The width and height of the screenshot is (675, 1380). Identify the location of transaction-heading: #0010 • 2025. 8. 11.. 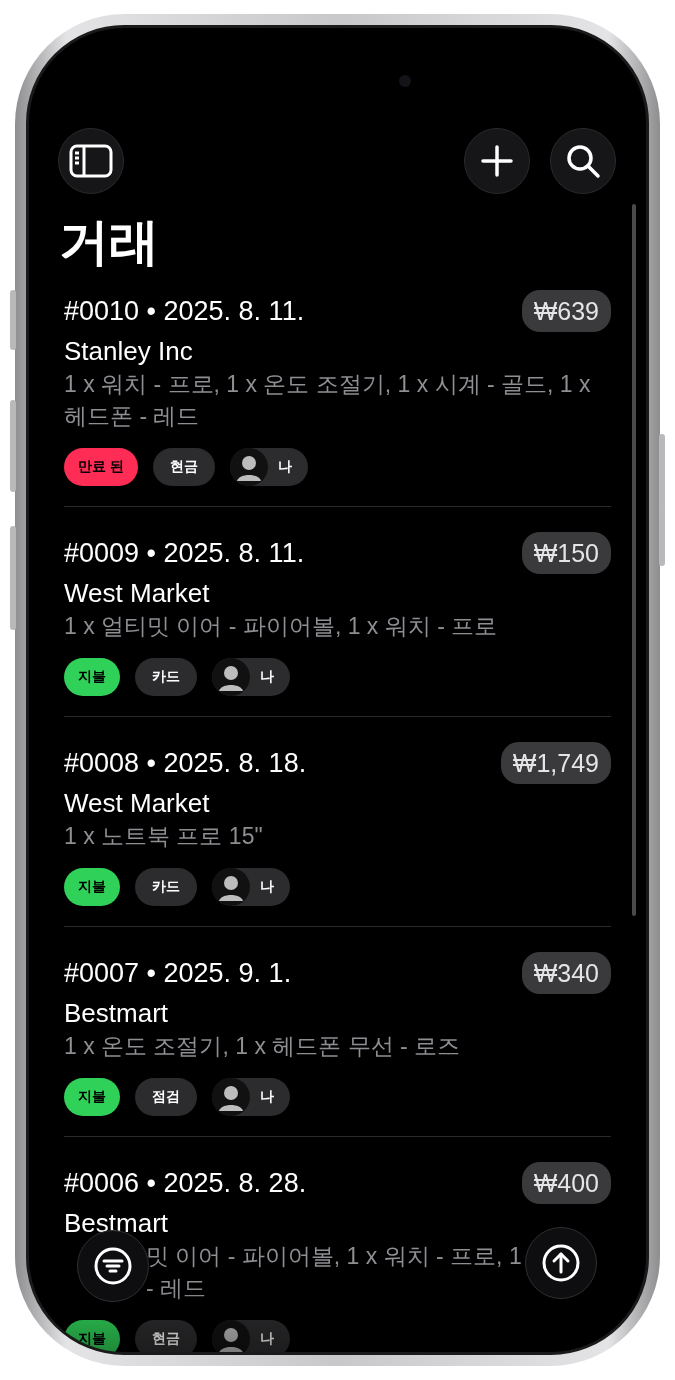
(184, 311).